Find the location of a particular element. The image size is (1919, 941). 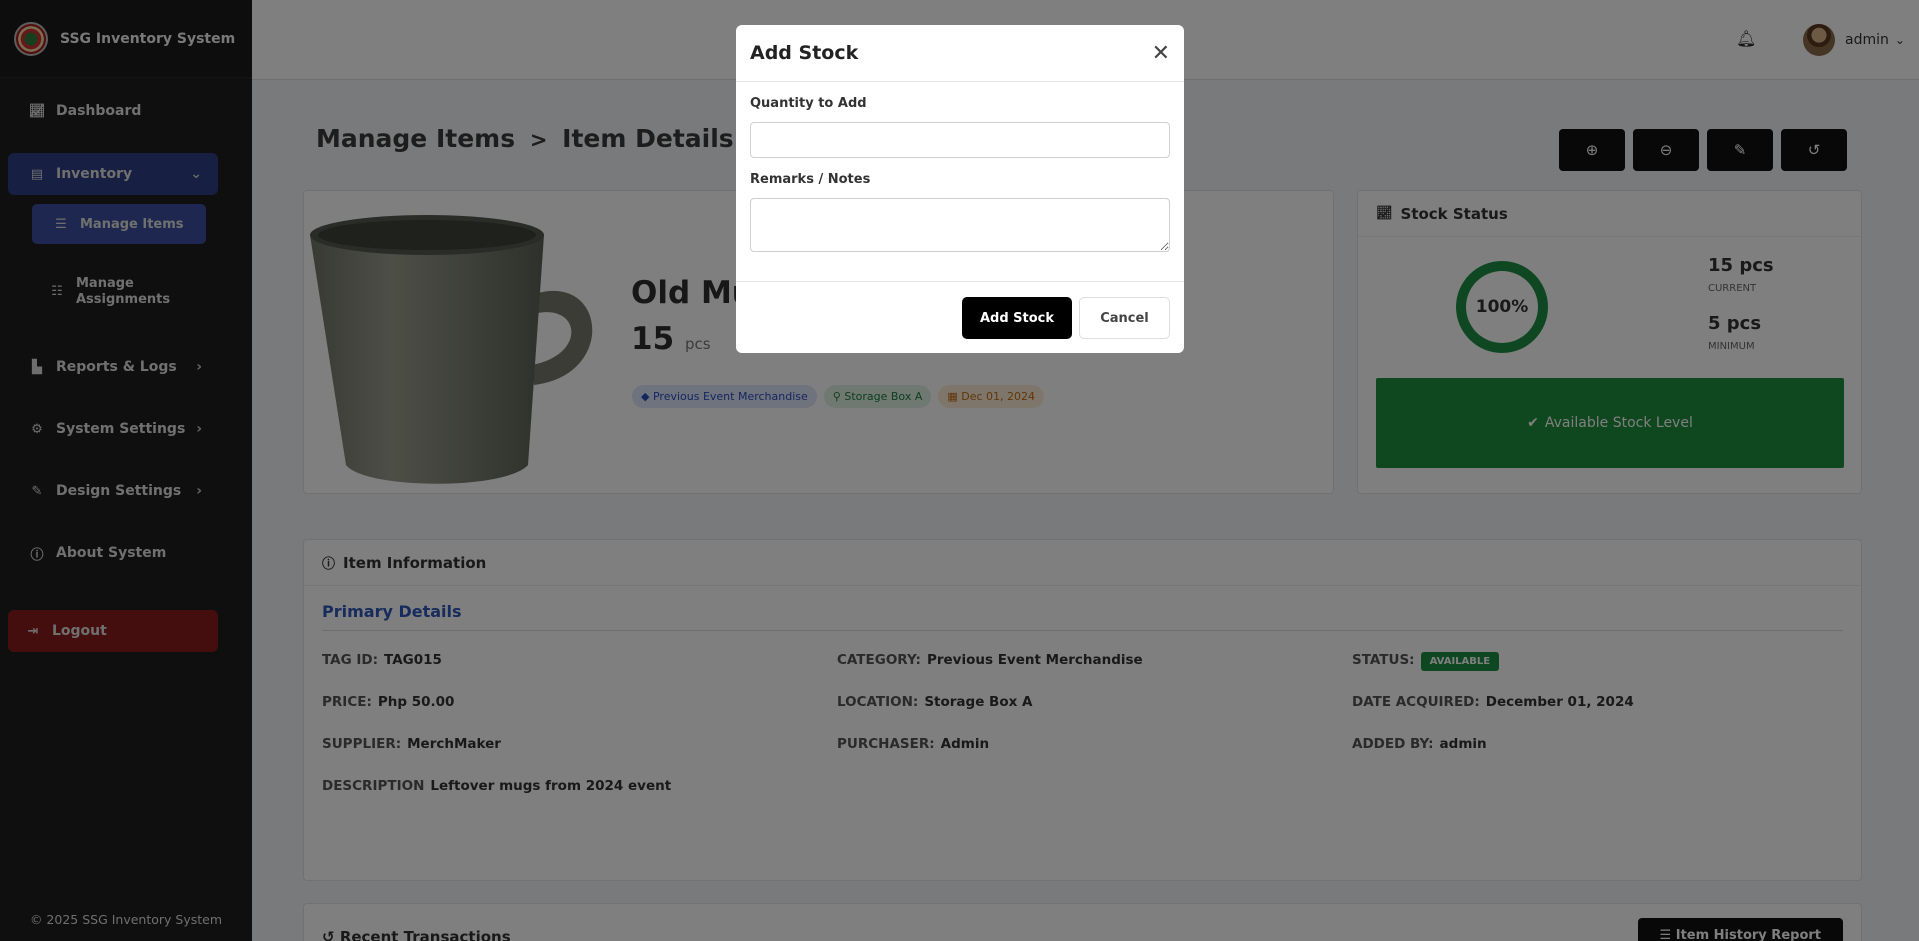

modal-footer-divider is located at coordinates (960, 281).